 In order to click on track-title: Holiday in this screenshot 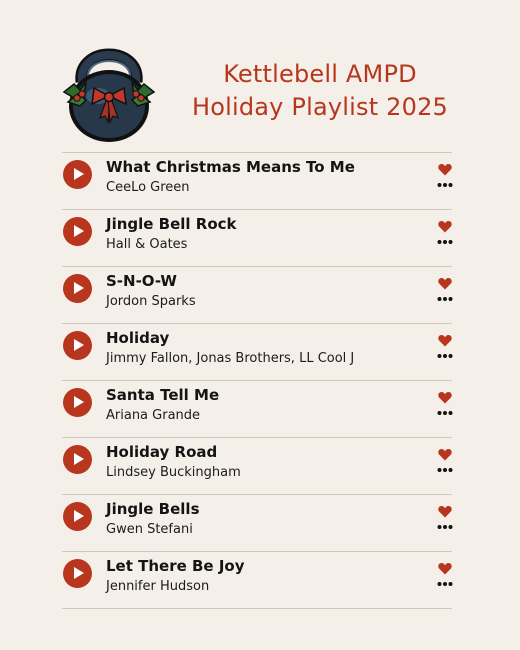, I will do `click(138, 338)`.